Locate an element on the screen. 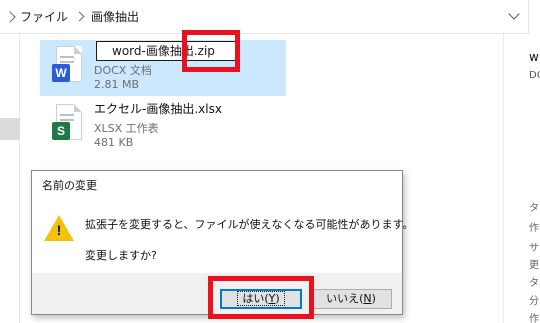 The image size is (540, 323). chevron-down-icon is located at coordinates (514, 14).